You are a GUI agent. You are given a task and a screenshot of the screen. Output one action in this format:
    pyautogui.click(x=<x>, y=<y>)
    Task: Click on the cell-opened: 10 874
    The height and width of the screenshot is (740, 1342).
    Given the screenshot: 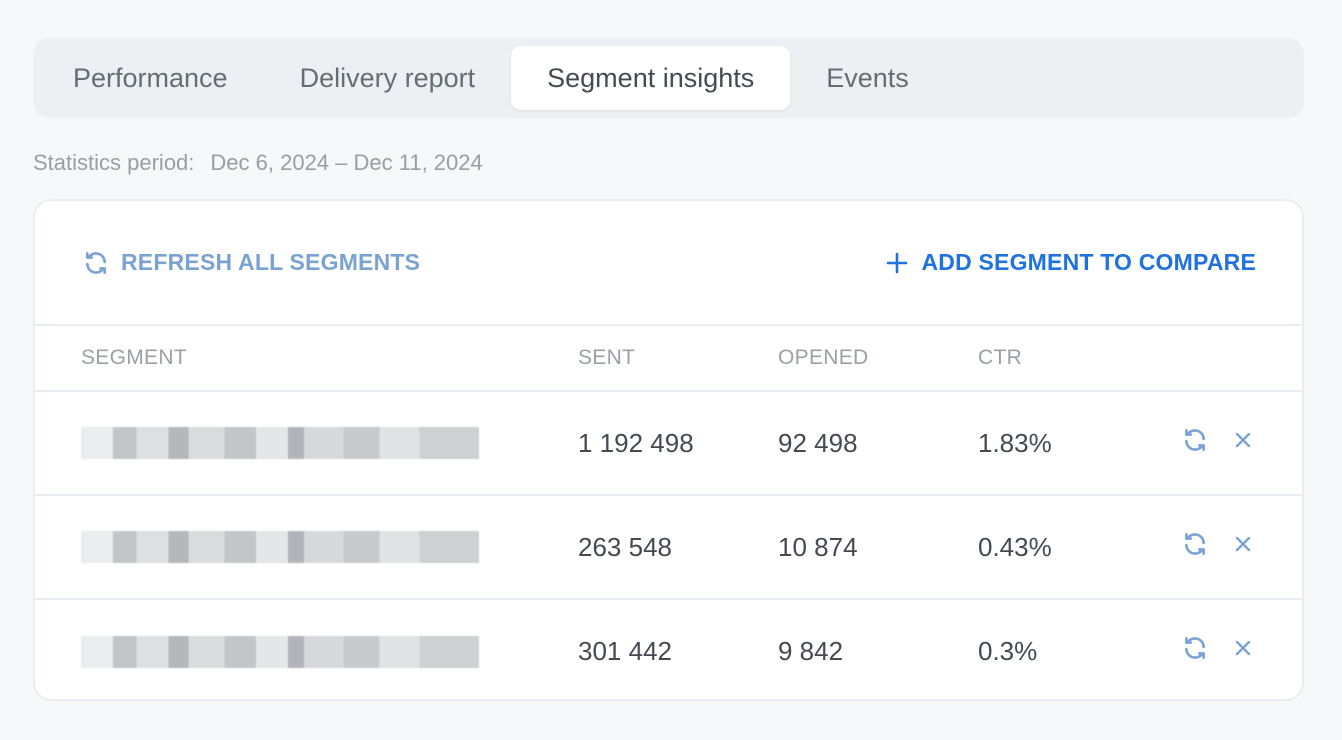 What is the action you would take?
    pyautogui.click(x=878, y=547)
    